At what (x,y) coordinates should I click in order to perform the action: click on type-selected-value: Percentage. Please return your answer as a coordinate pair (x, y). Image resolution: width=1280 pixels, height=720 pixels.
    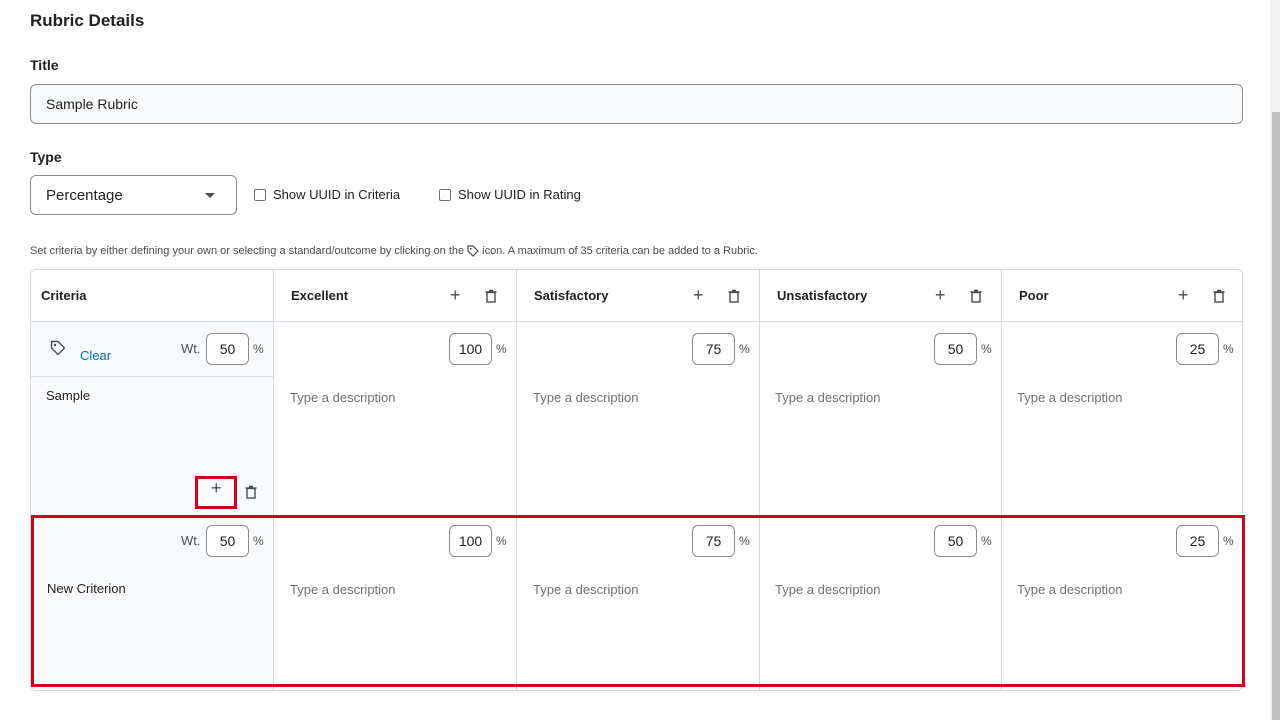
    Looking at the image, I should click on (84, 195).